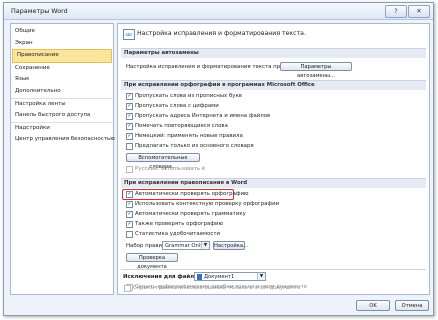 Image resolution: width=438 pixels, height=320 pixels. I want to click on checkbox-auto-grammar: ✓, so click(129, 214).